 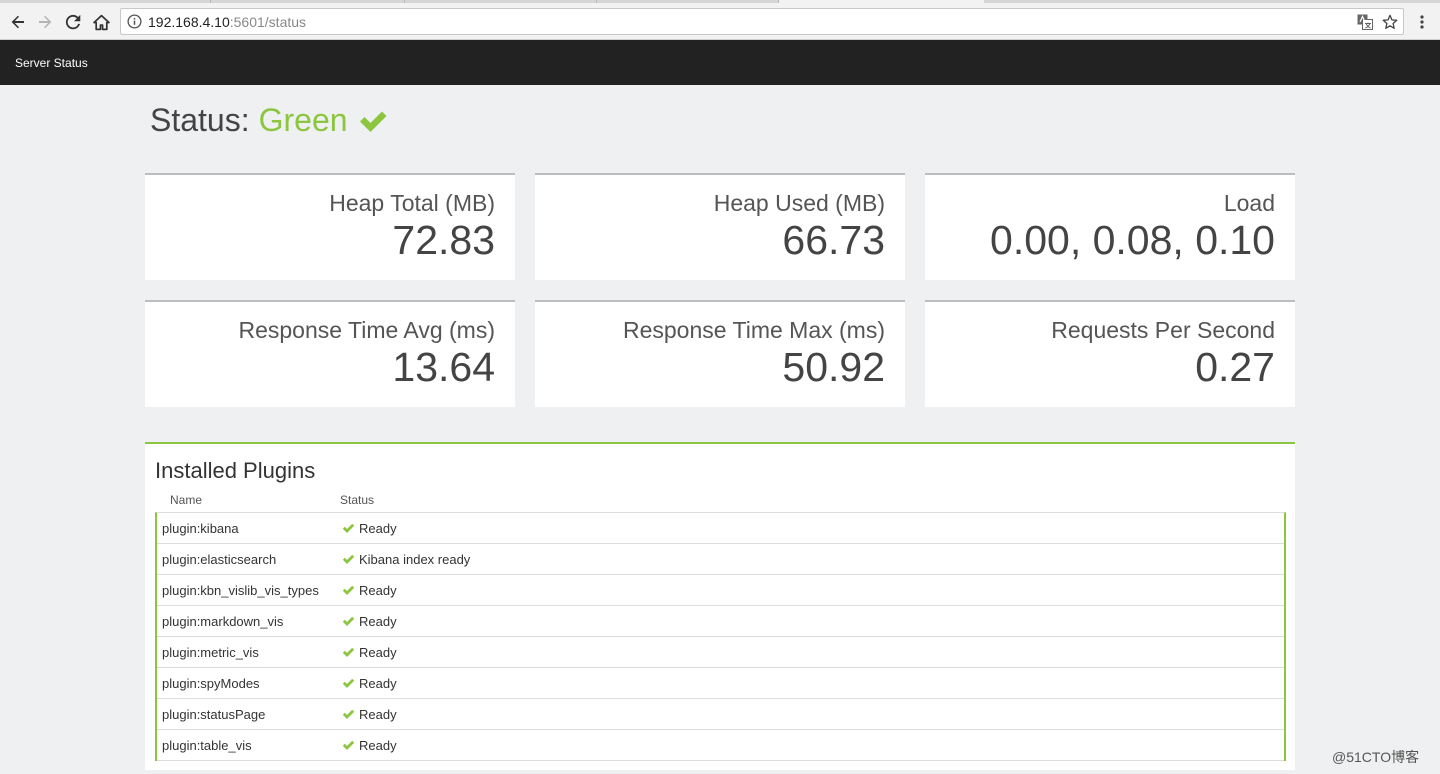 I want to click on plugin-name: plugin:markdown_vis, so click(x=223, y=621).